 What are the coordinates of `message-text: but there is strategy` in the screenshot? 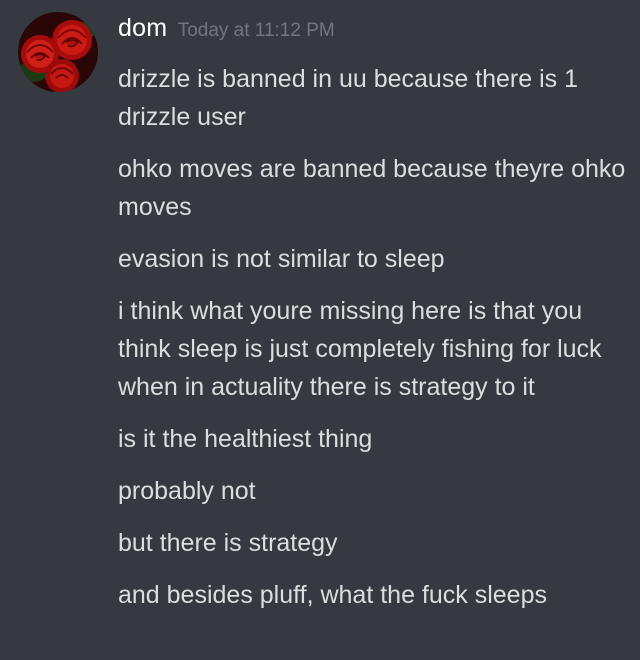 It's located at (228, 543).